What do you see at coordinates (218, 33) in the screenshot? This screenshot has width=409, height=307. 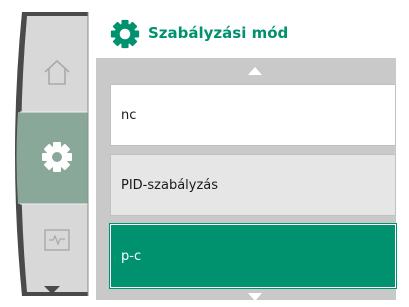 I see `page-title: Szabályzási mód` at bounding box center [218, 33].